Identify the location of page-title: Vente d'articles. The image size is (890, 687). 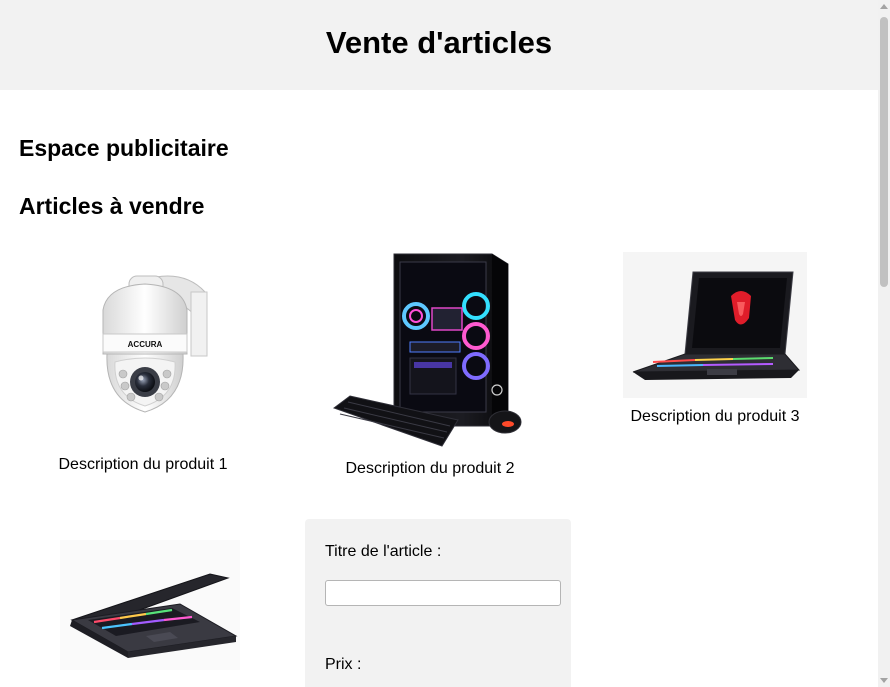
(439, 42).